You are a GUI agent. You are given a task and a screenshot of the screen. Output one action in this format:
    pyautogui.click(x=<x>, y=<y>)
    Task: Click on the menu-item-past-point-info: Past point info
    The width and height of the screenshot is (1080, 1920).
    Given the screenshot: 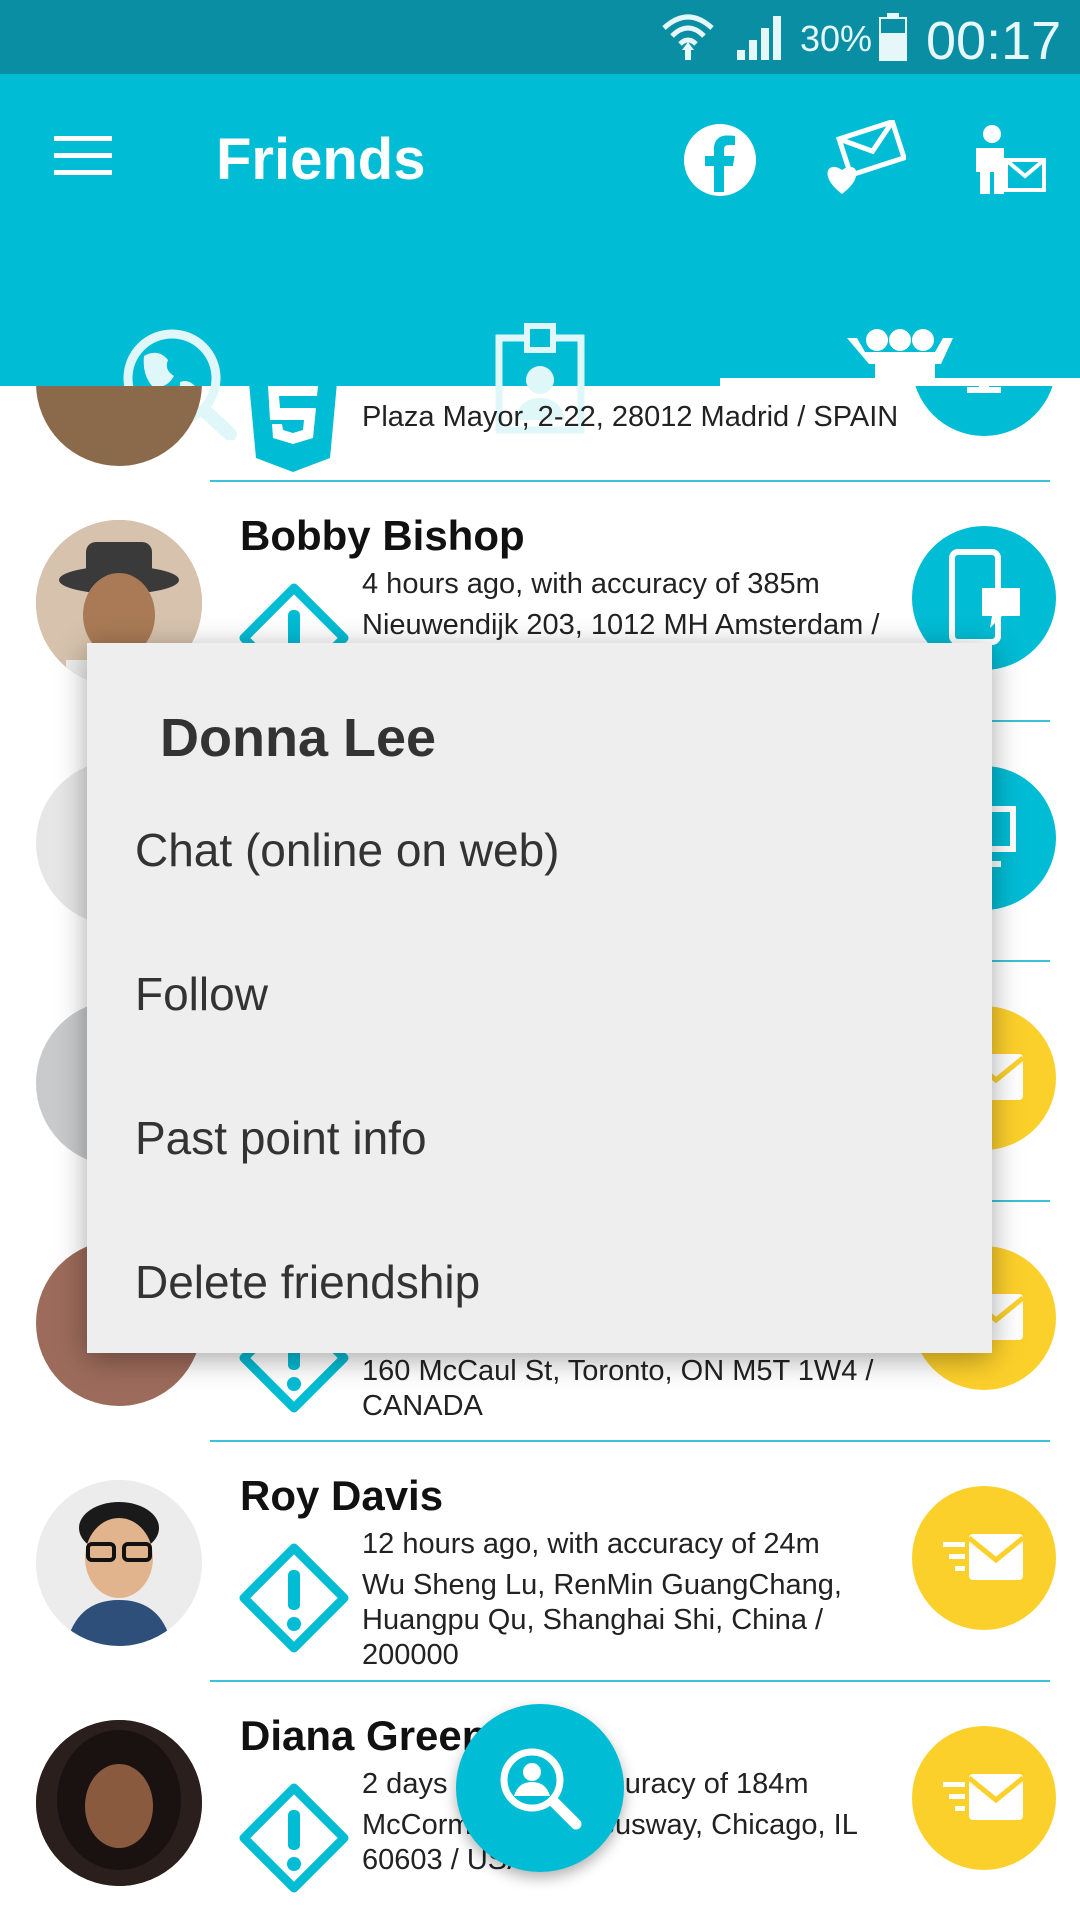 What is the action you would take?
    pyautogui.click(x=281, y=1138)
    